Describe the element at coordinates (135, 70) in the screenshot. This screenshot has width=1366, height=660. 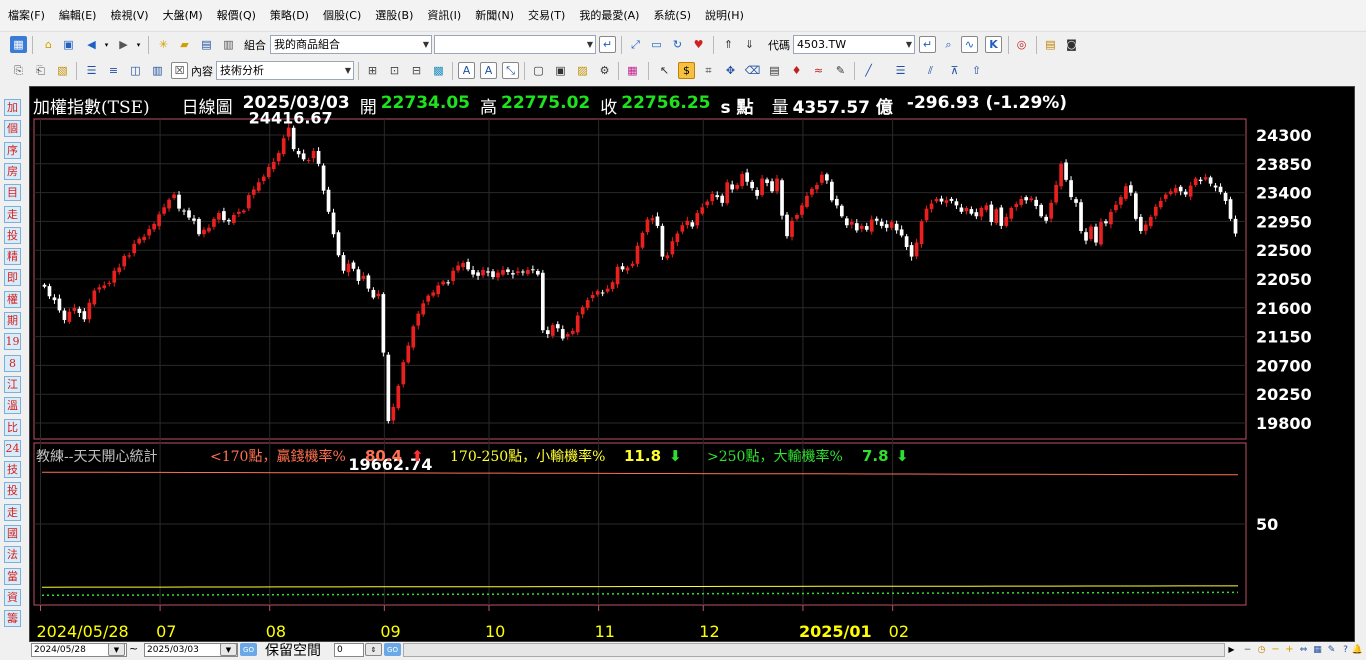
I see `split-columns-icon: ◫` at that location.